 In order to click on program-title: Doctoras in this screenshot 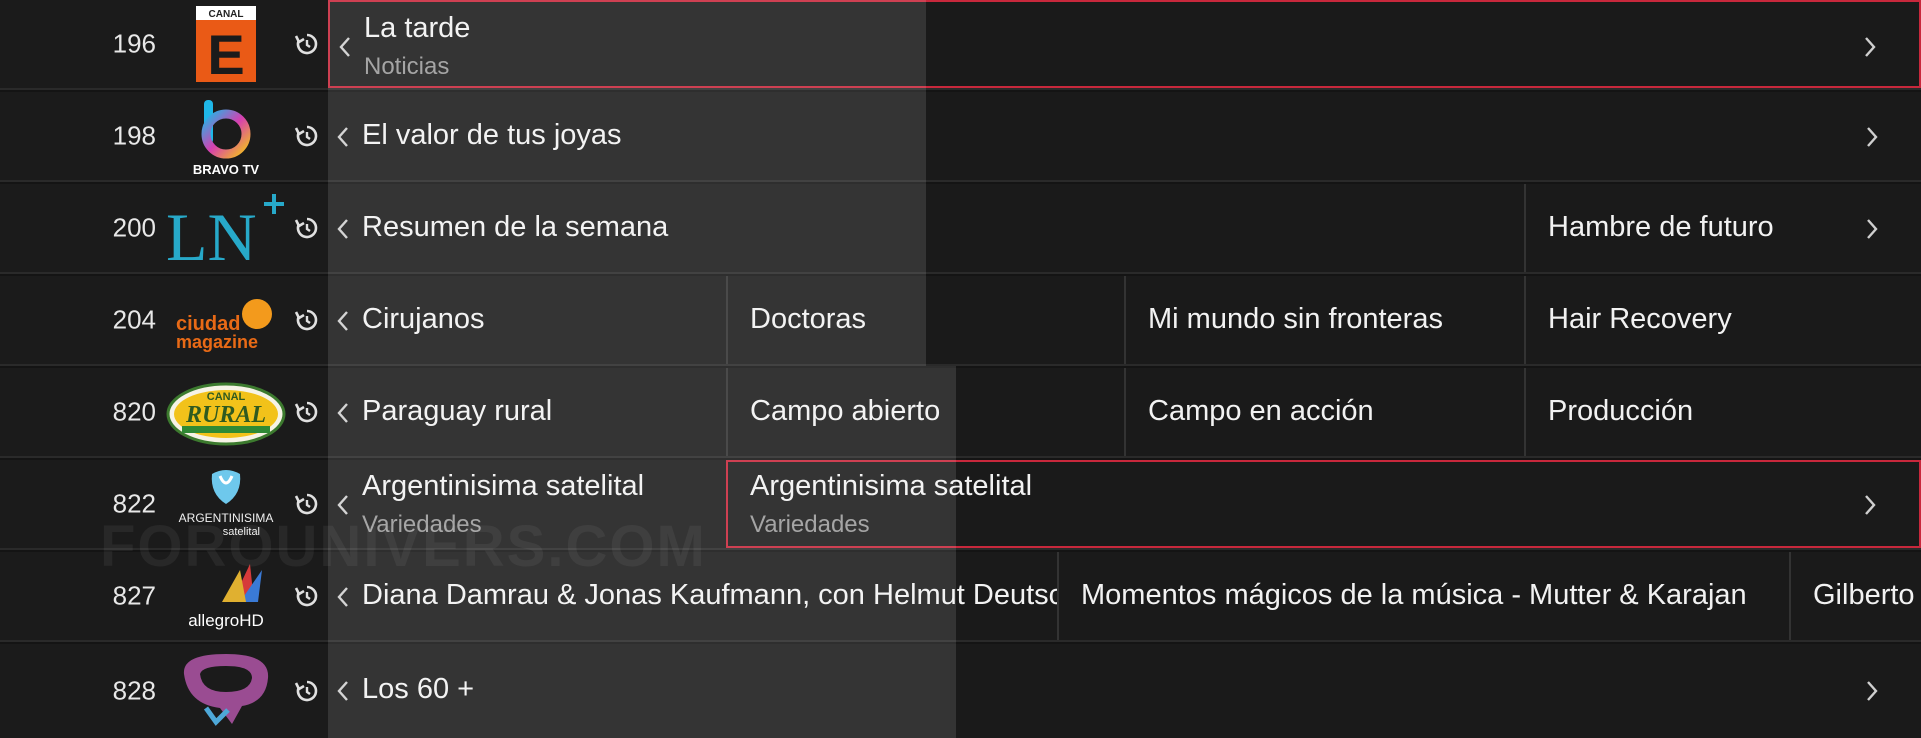, I will do `click(808, 319)`.